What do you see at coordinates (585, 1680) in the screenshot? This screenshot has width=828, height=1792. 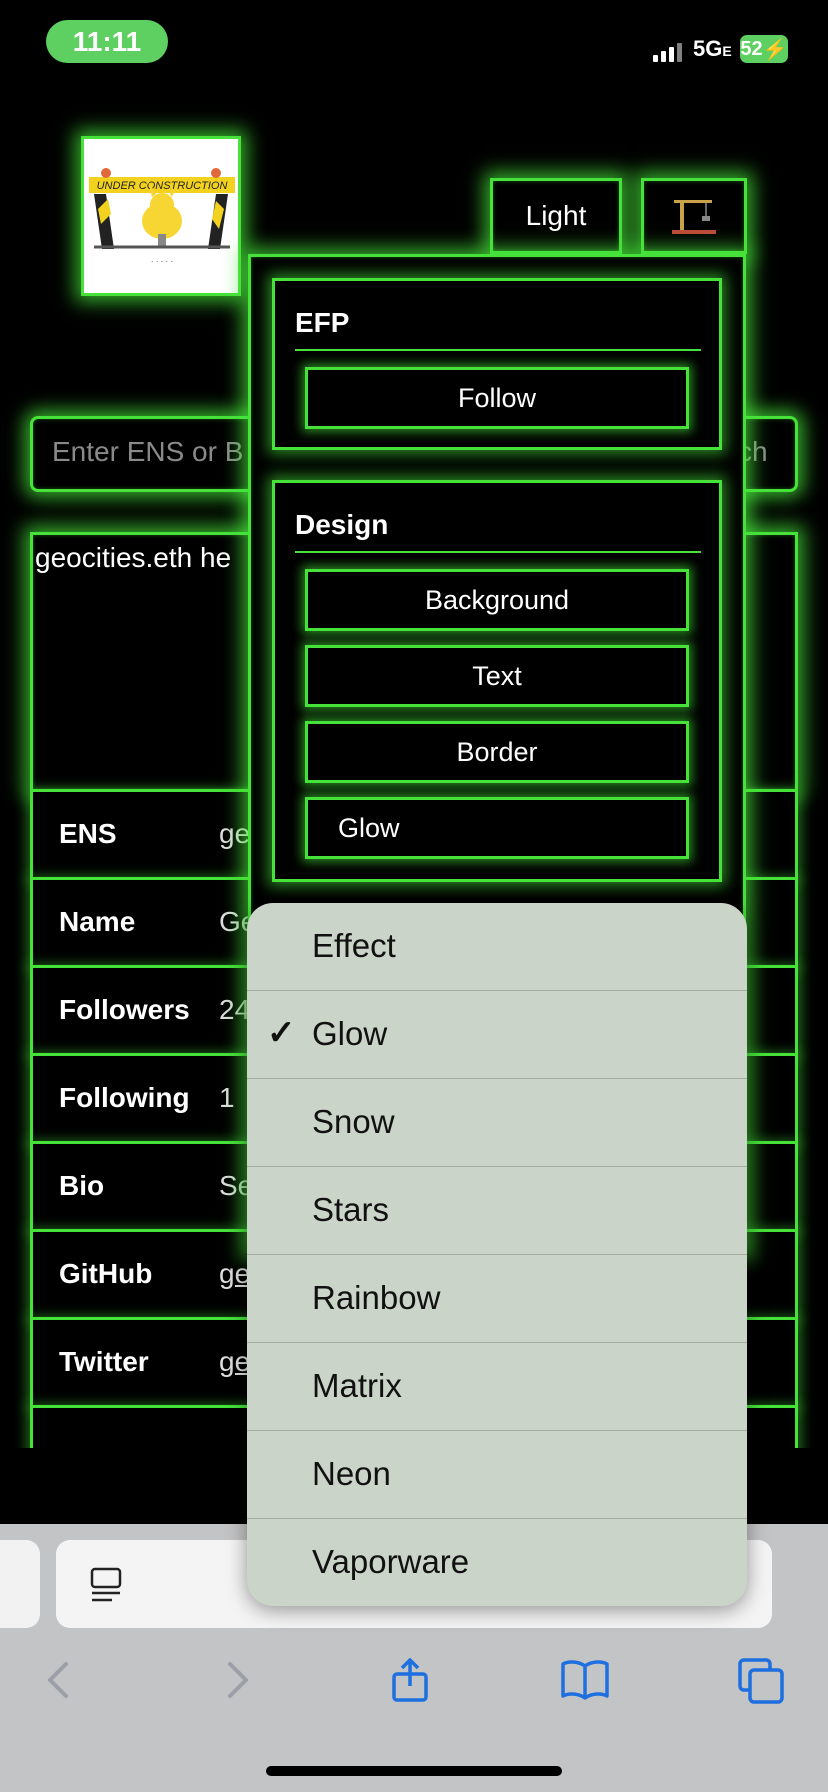 I see `bookmarks-icon` at bounding box center [585, 1680].